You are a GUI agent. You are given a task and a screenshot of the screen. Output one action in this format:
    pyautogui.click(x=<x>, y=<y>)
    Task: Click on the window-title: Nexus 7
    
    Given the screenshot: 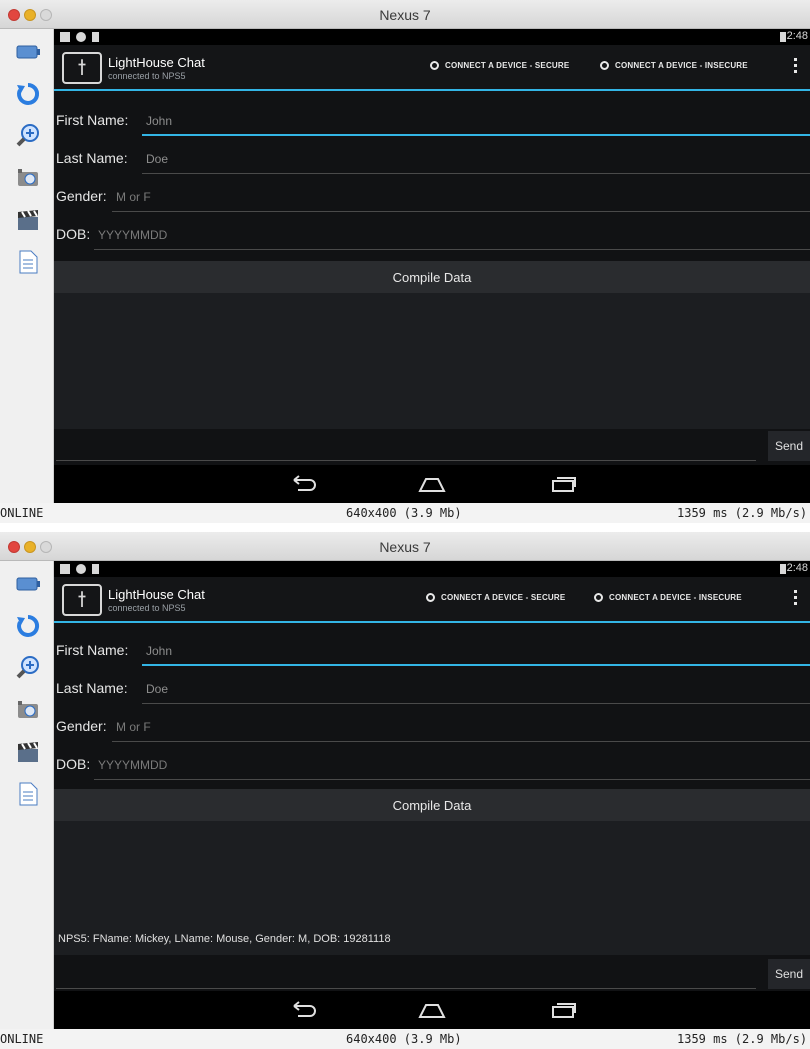 What is the action you would take?
    pyautogui.click(x=405, y=15)
    